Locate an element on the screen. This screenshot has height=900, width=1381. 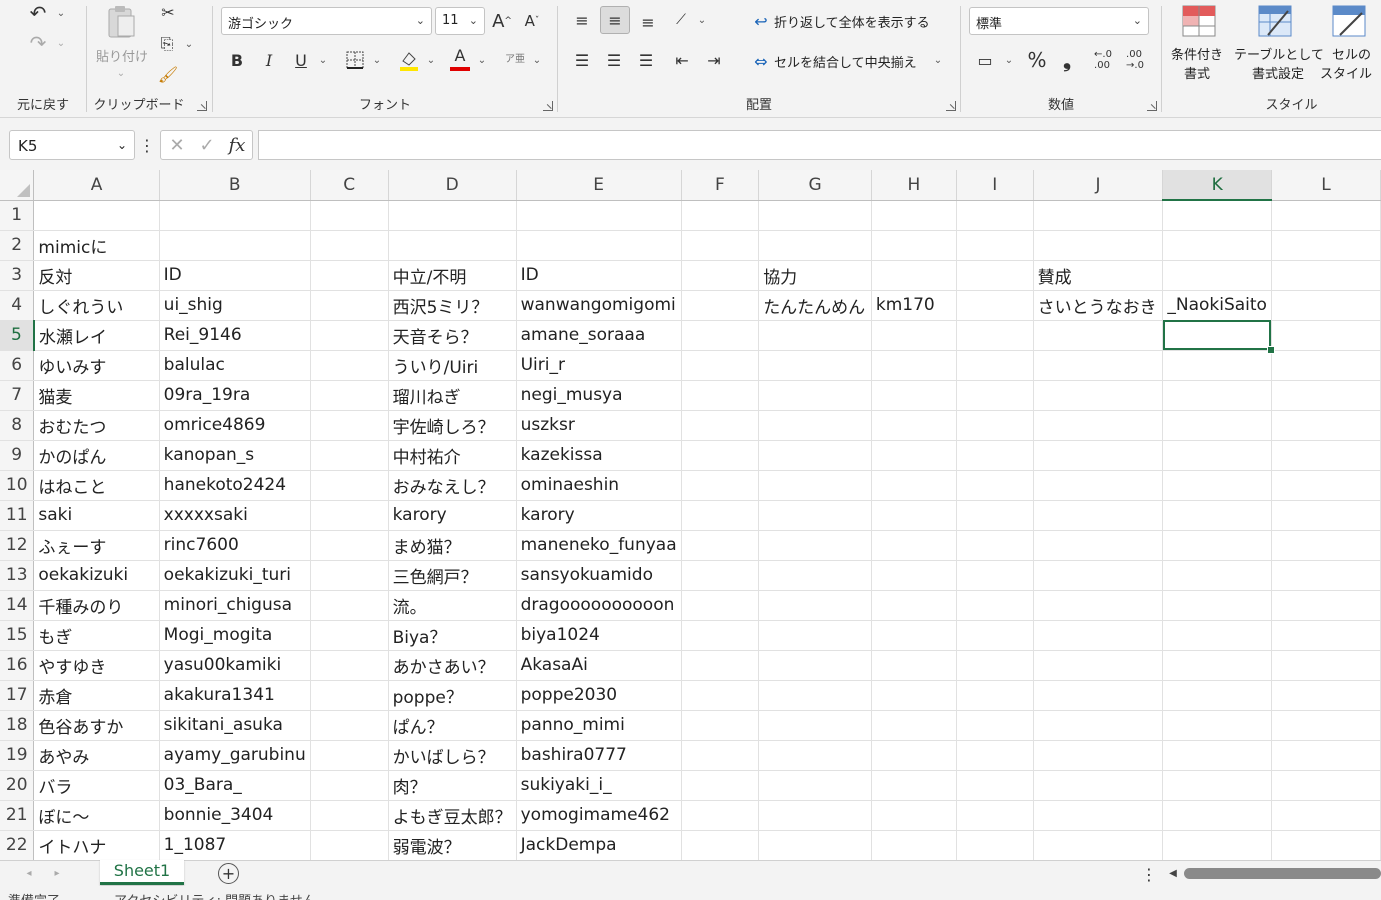
cell-j9 is located at coordinates (1098, 455).